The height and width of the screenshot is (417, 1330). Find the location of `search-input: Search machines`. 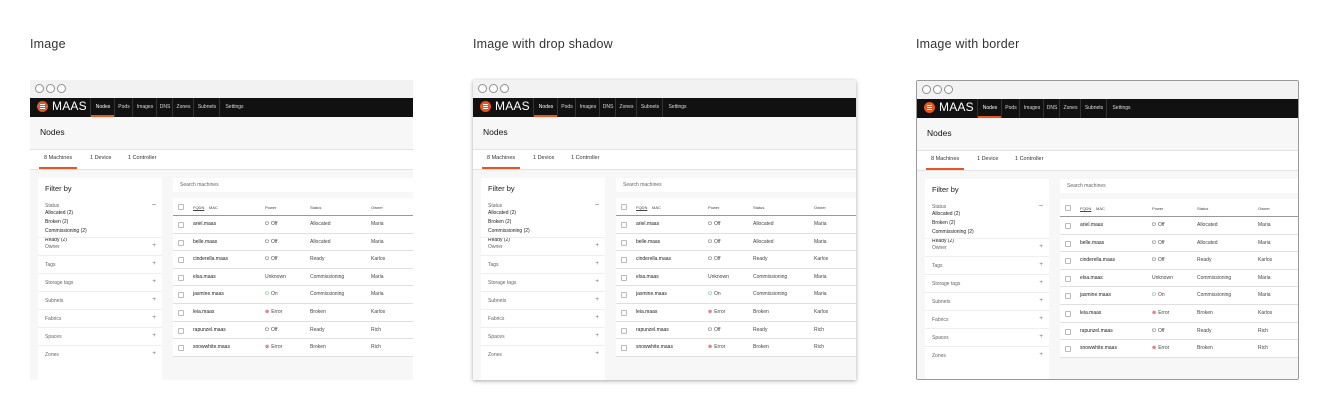

search-input: Search machines is located at coordinates (1179, 186).